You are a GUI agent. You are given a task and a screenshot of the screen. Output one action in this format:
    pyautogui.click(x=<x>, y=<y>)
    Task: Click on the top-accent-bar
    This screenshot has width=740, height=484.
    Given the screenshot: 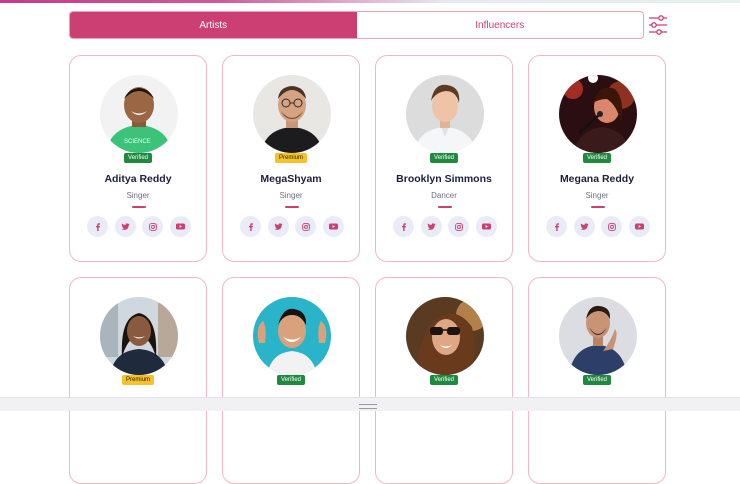 What is the action you would take?
    pyautogui.click(x=370, y=1)
    